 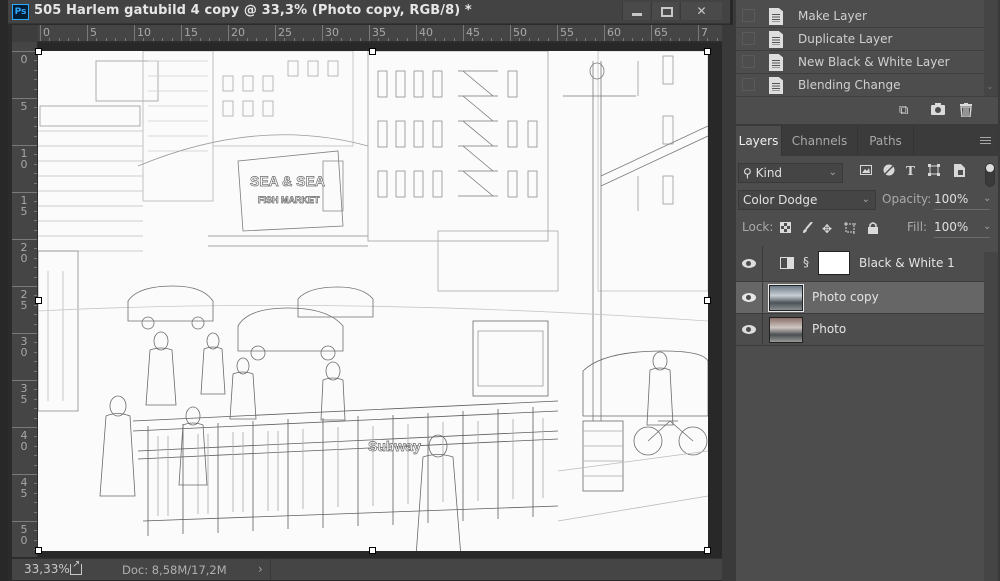 What do you see at coordinates (860, 16) in the screenshot?
I see `history-item: Make Layer` at bounding box center [860, 16].